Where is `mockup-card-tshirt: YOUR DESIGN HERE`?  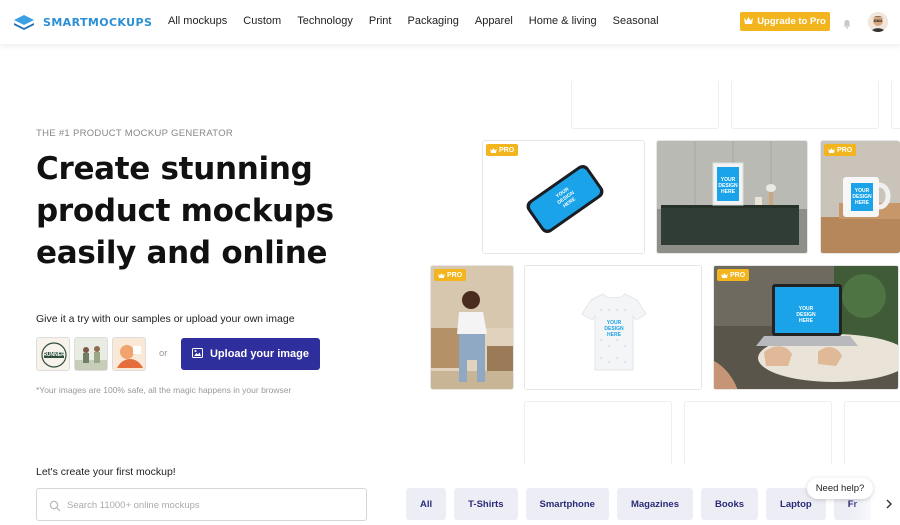 mockup-card-tshirt: YOUR DESIGN HERE is located at coordinates (613, 327).